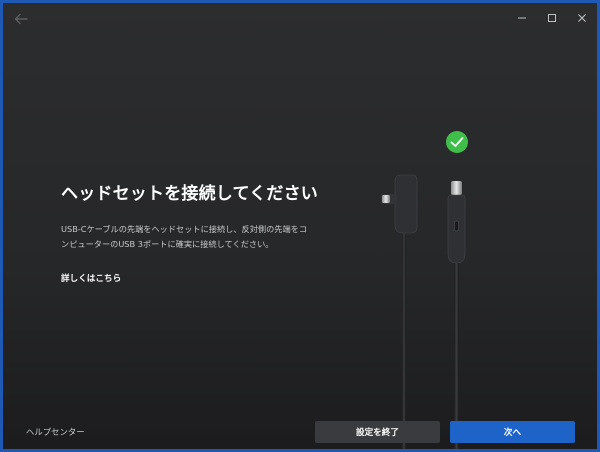  Describe the element at coordinates (91, 278) in the screenshot. I see `learn-more-link: 詳しくはこちら` at that location.